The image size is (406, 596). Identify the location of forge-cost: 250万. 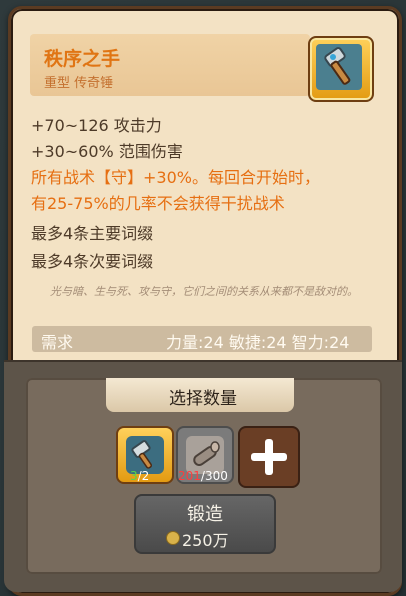
(205, 540).